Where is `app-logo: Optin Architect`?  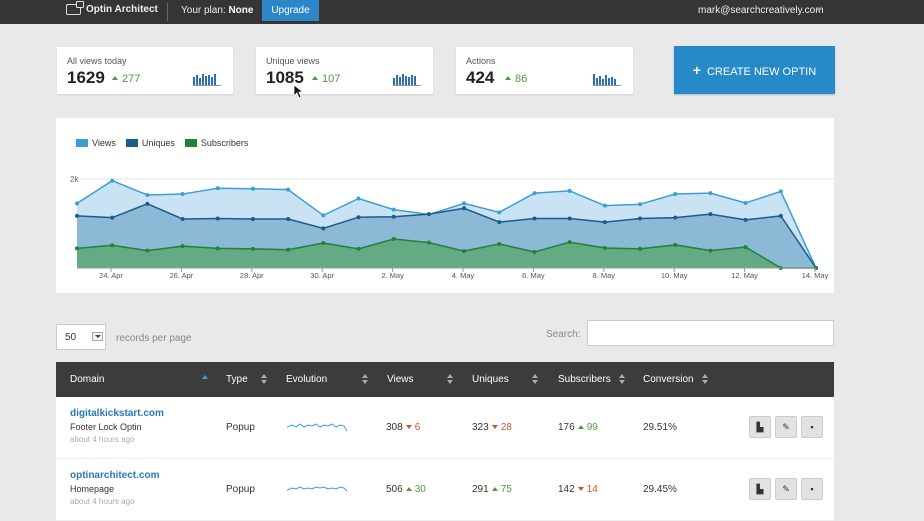
app-logo: Optin Architect is located at coordinates (112, 8).